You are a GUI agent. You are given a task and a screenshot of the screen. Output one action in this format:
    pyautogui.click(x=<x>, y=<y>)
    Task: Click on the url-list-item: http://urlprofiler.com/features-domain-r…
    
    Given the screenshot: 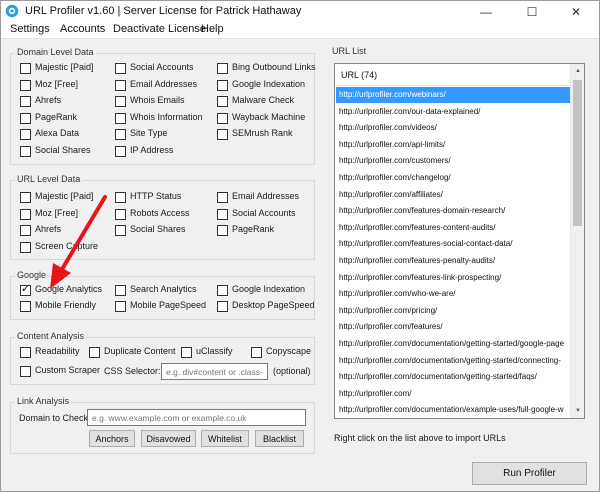 What is the action you would take?
    pyautogui.click(x=453, y=211)
    